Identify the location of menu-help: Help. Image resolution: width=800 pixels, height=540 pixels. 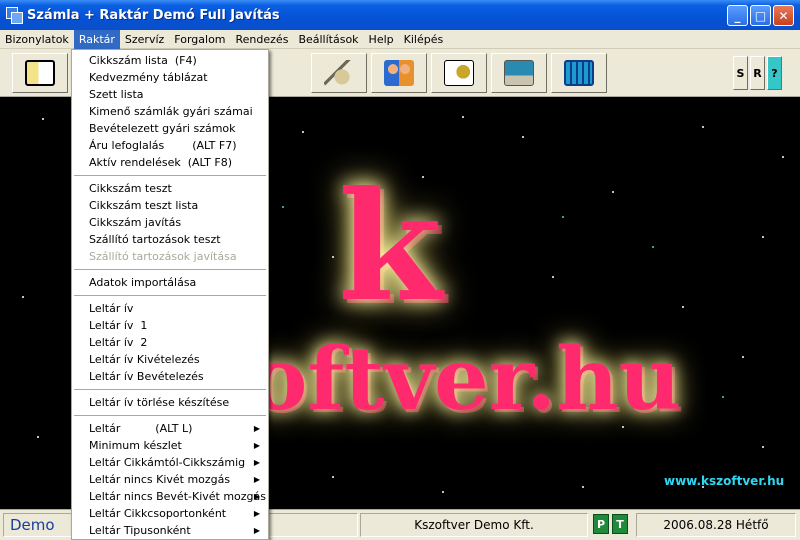
(381, 39).